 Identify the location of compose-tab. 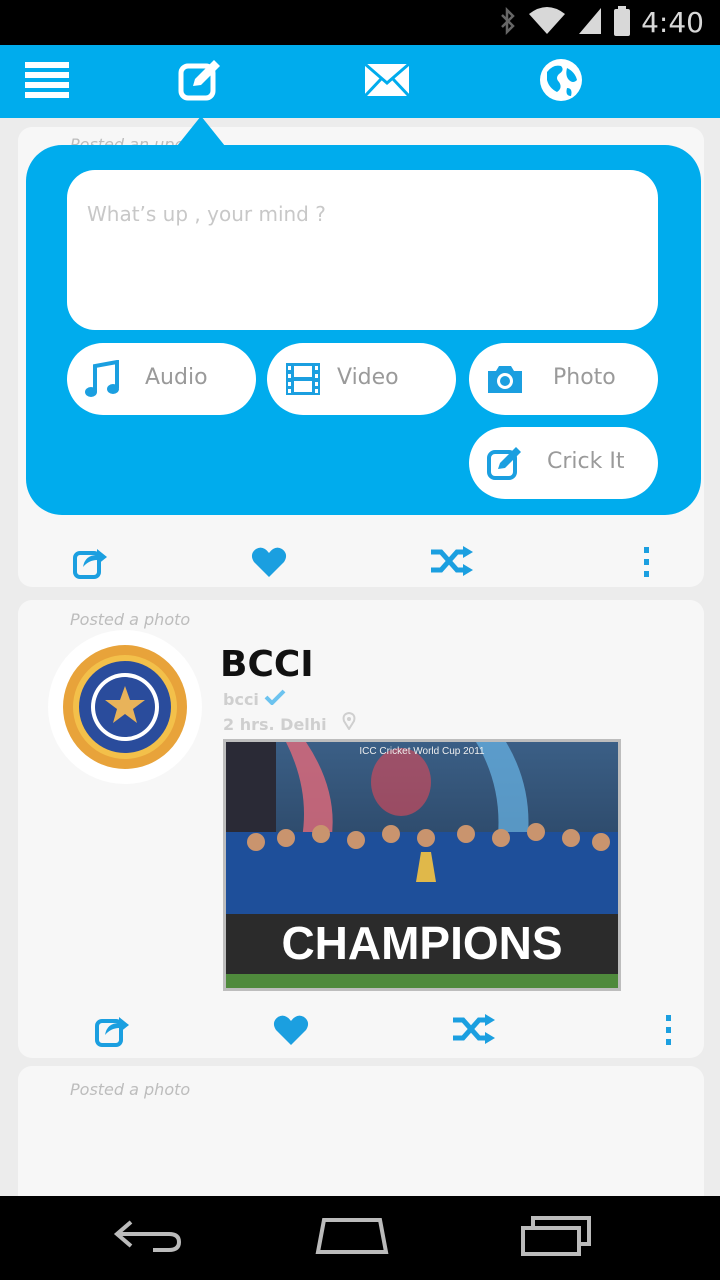
(201, 81).